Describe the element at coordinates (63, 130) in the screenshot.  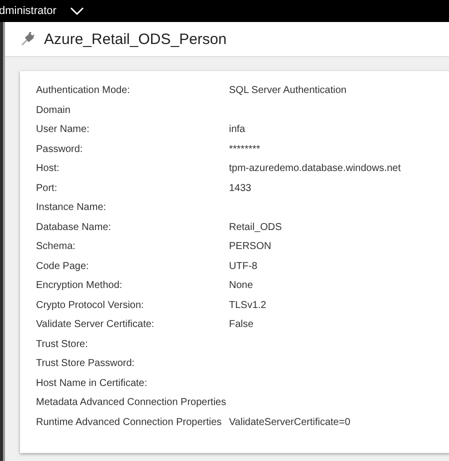
I see `property-label: User Name:` at that location.